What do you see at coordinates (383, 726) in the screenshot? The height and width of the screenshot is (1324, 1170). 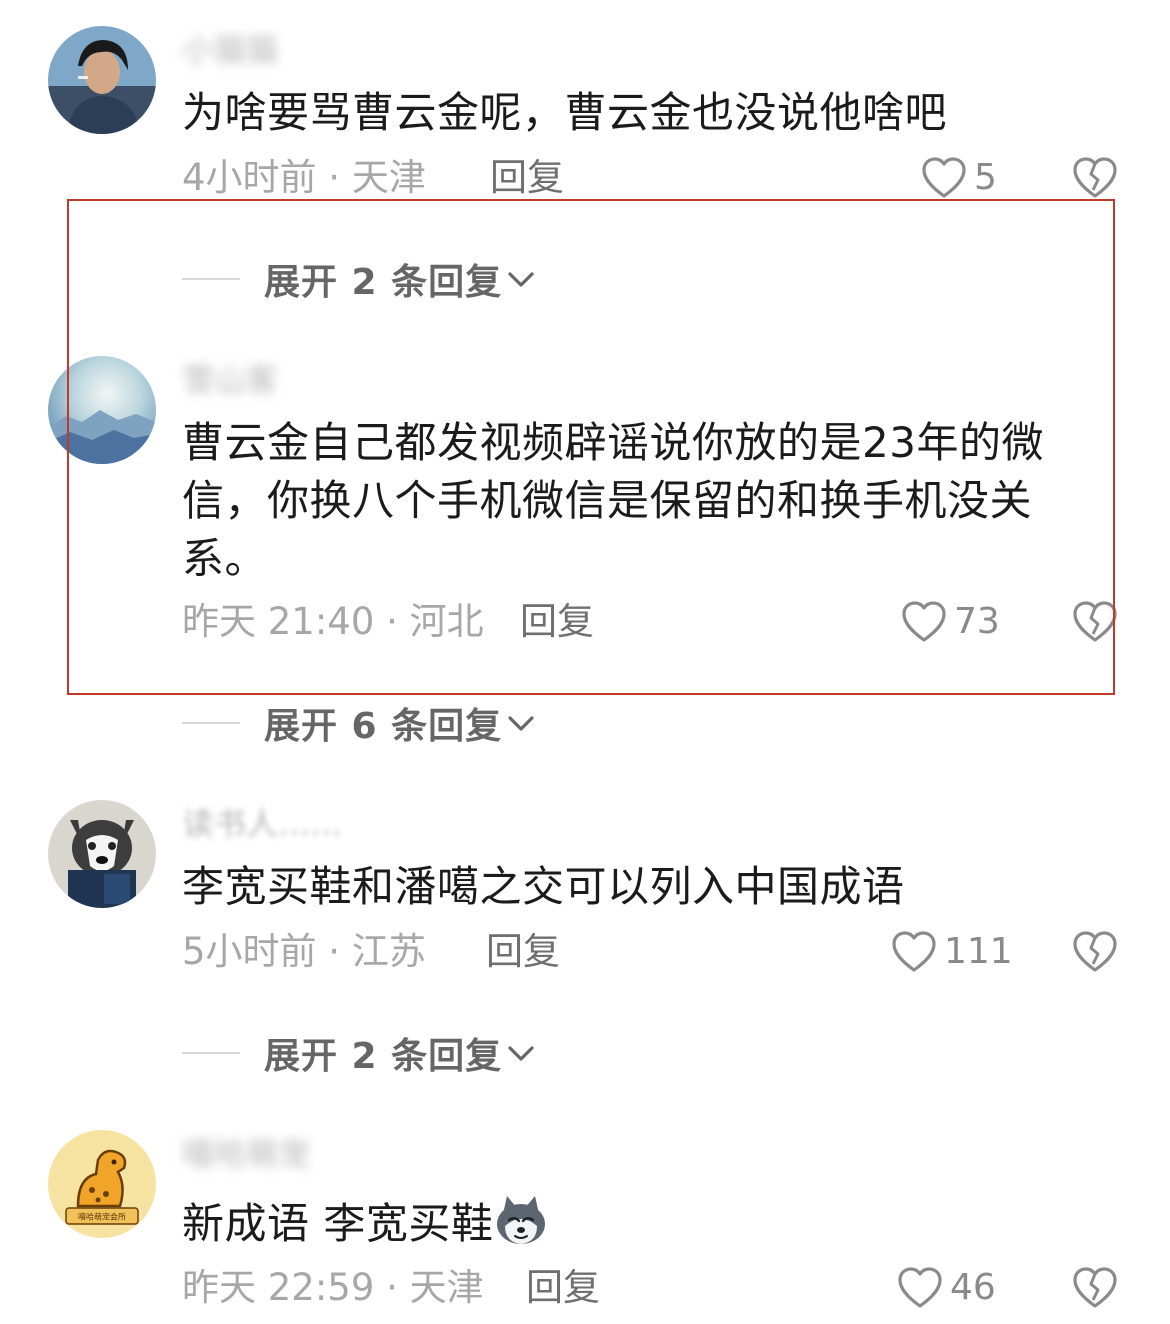 I see `expand-replies-label: 展开 6 条回复` at bounding box center [383, 726].